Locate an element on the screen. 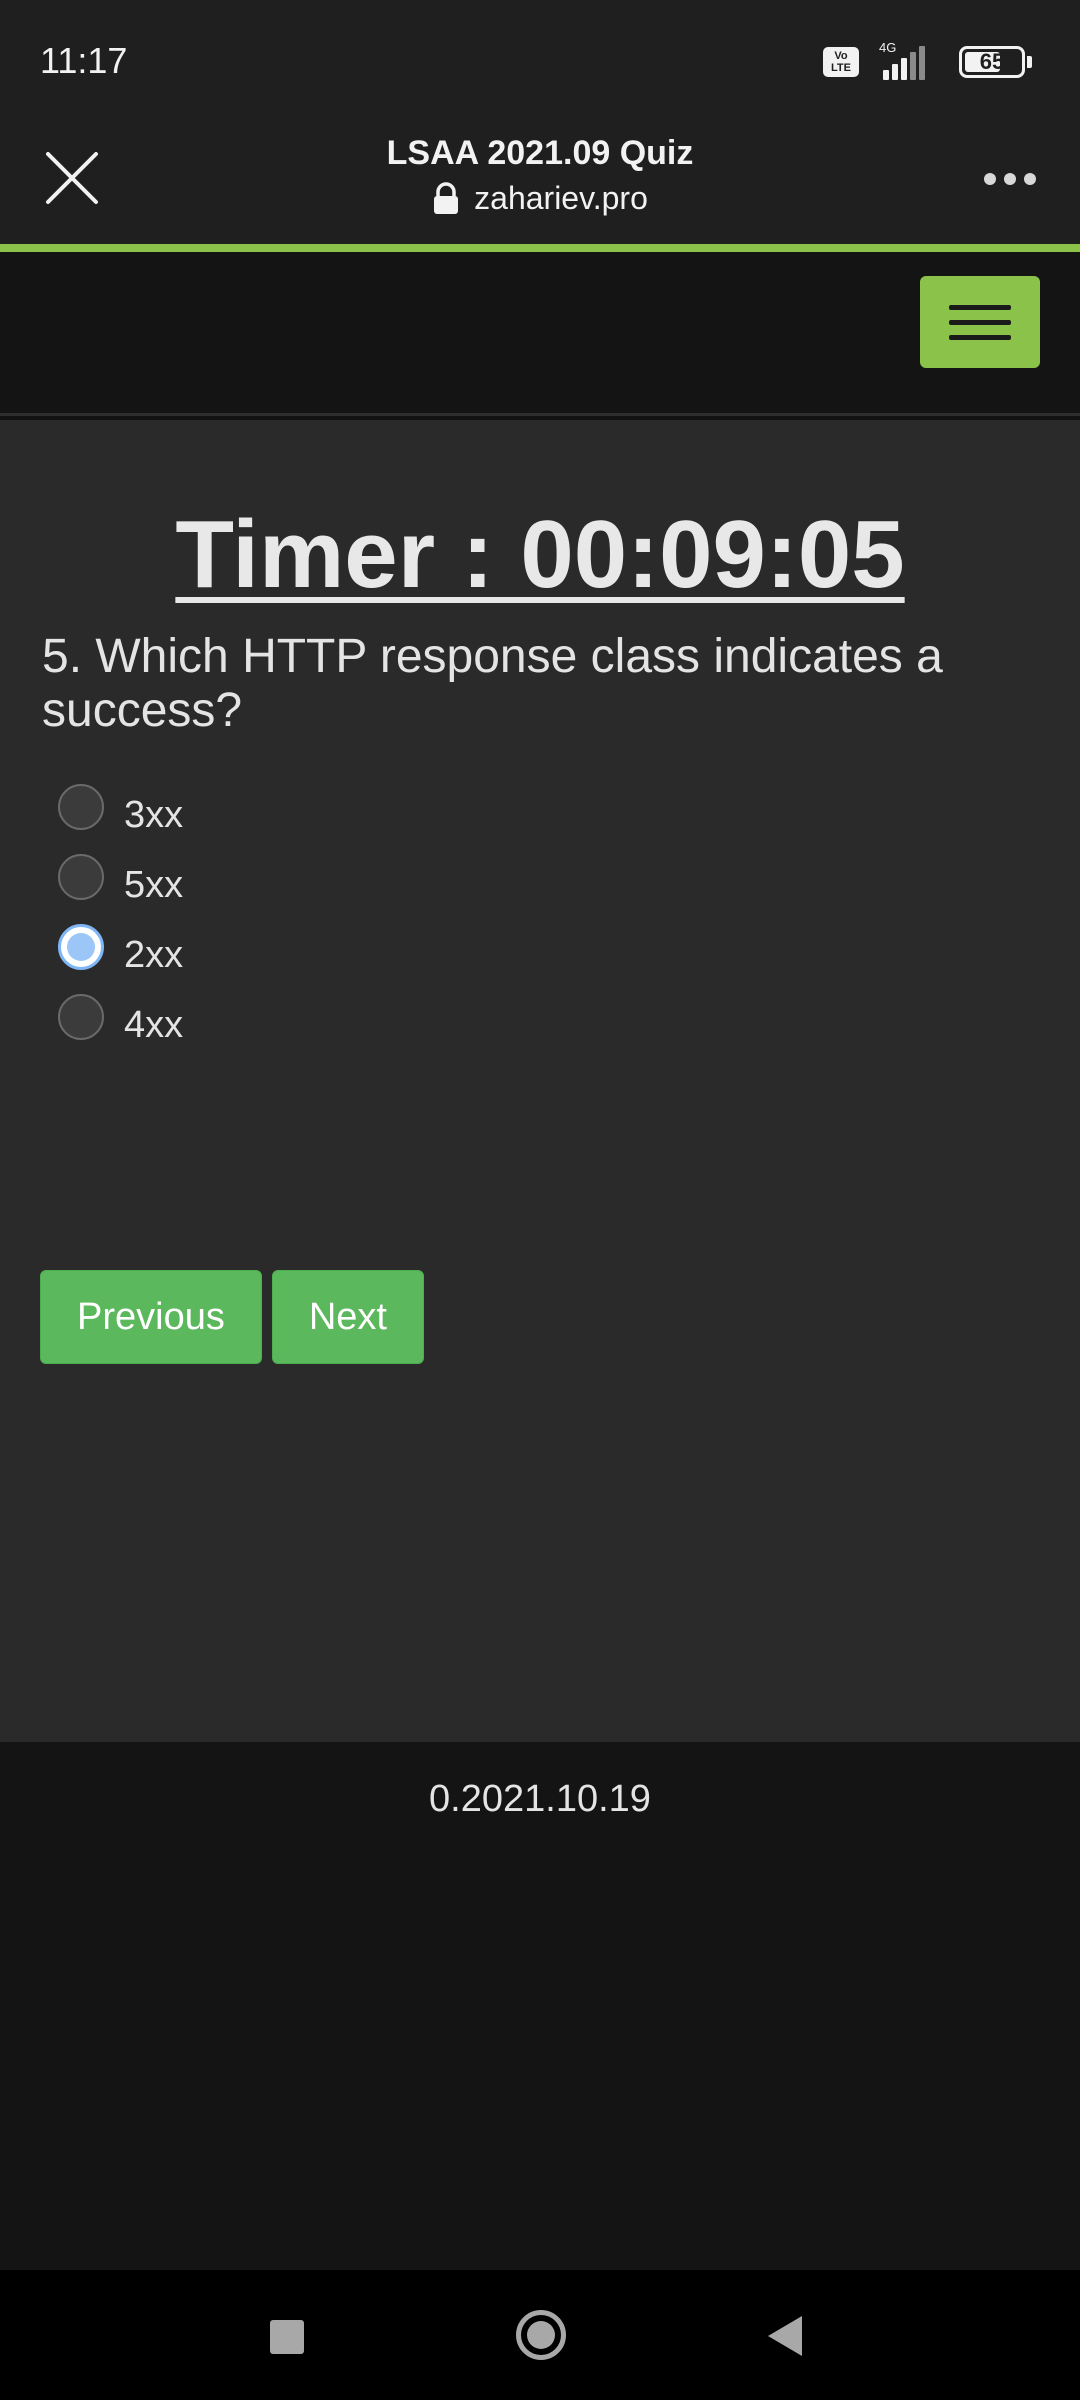  battery-tip is located at coordinates (1029, 62).